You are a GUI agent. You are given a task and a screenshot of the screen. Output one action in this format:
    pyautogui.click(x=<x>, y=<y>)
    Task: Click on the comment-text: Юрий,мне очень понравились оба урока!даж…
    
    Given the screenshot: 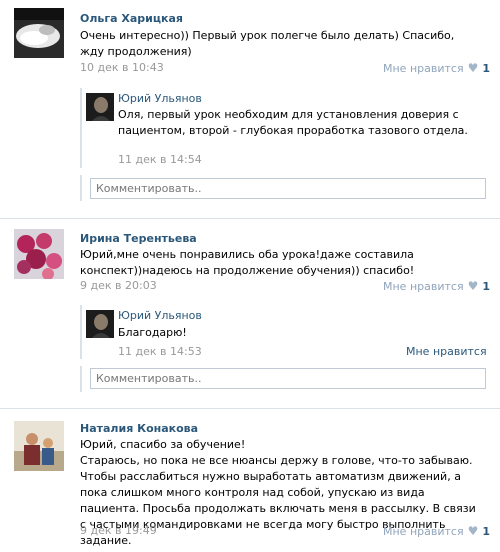 What is the action you would take?
    pyautogui.click(x=247, y=262)
    